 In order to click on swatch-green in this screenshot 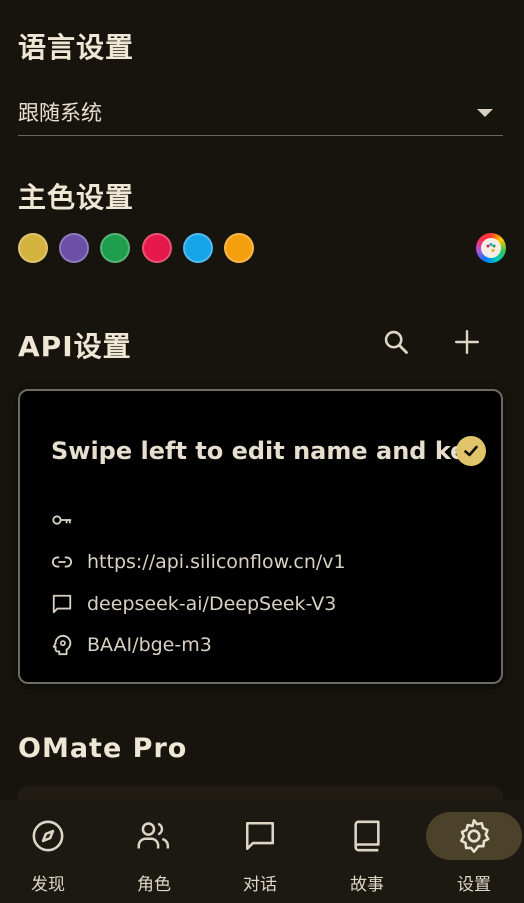, I will do `click(115, 248)`.